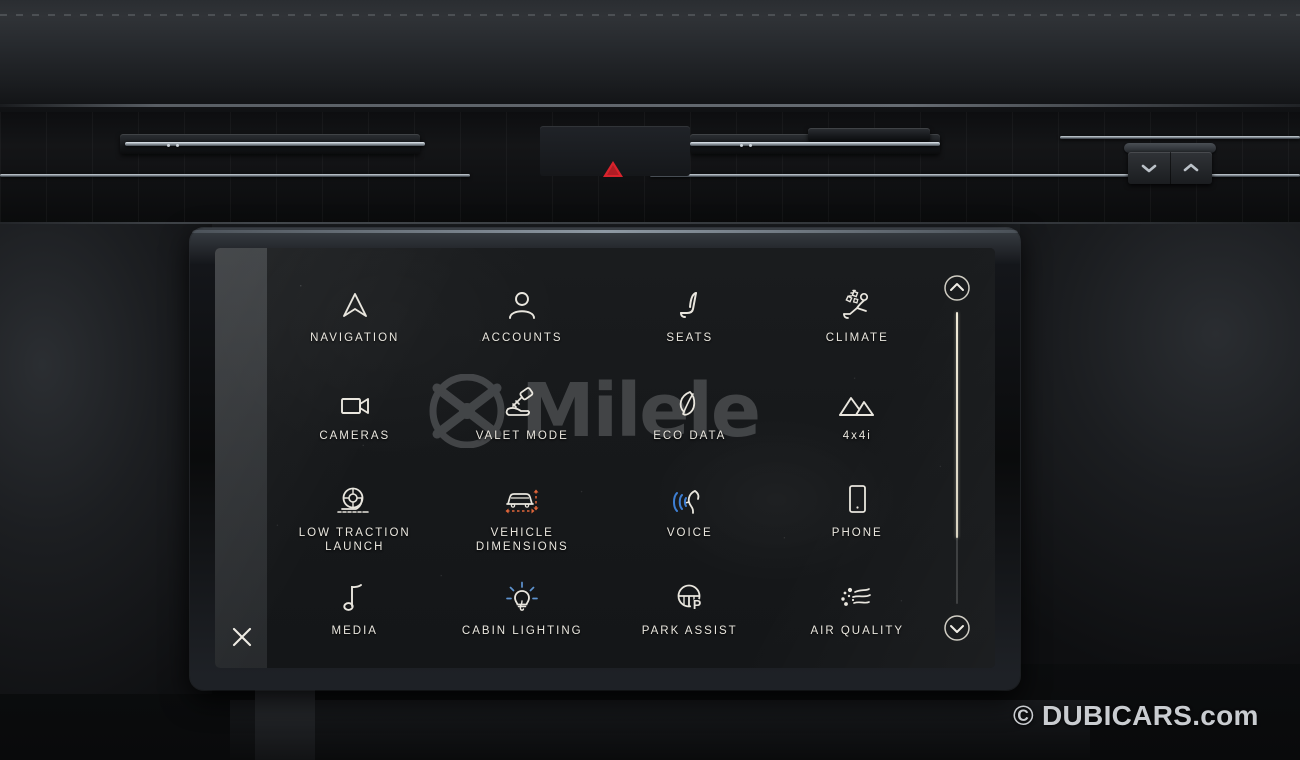  What do you see at coordinates (690, 301) in the screenshot?
I see `seat-icon` at bounding box center [690, 301].